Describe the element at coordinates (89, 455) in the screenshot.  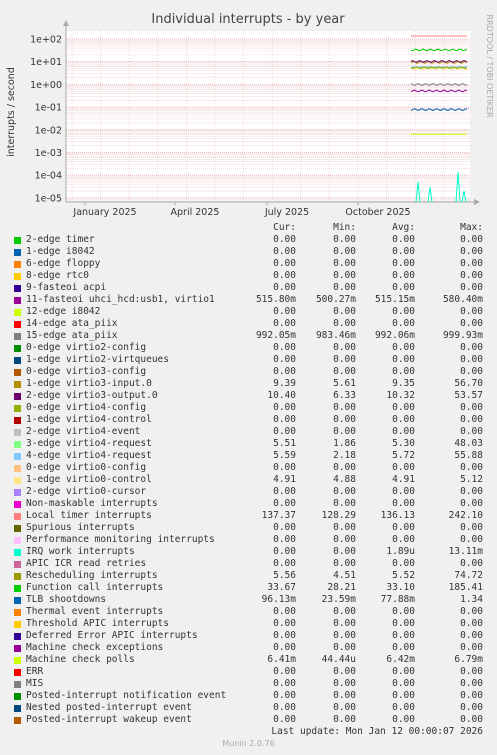
I see `legend-label: 4-edge virtio4-request` at that location.